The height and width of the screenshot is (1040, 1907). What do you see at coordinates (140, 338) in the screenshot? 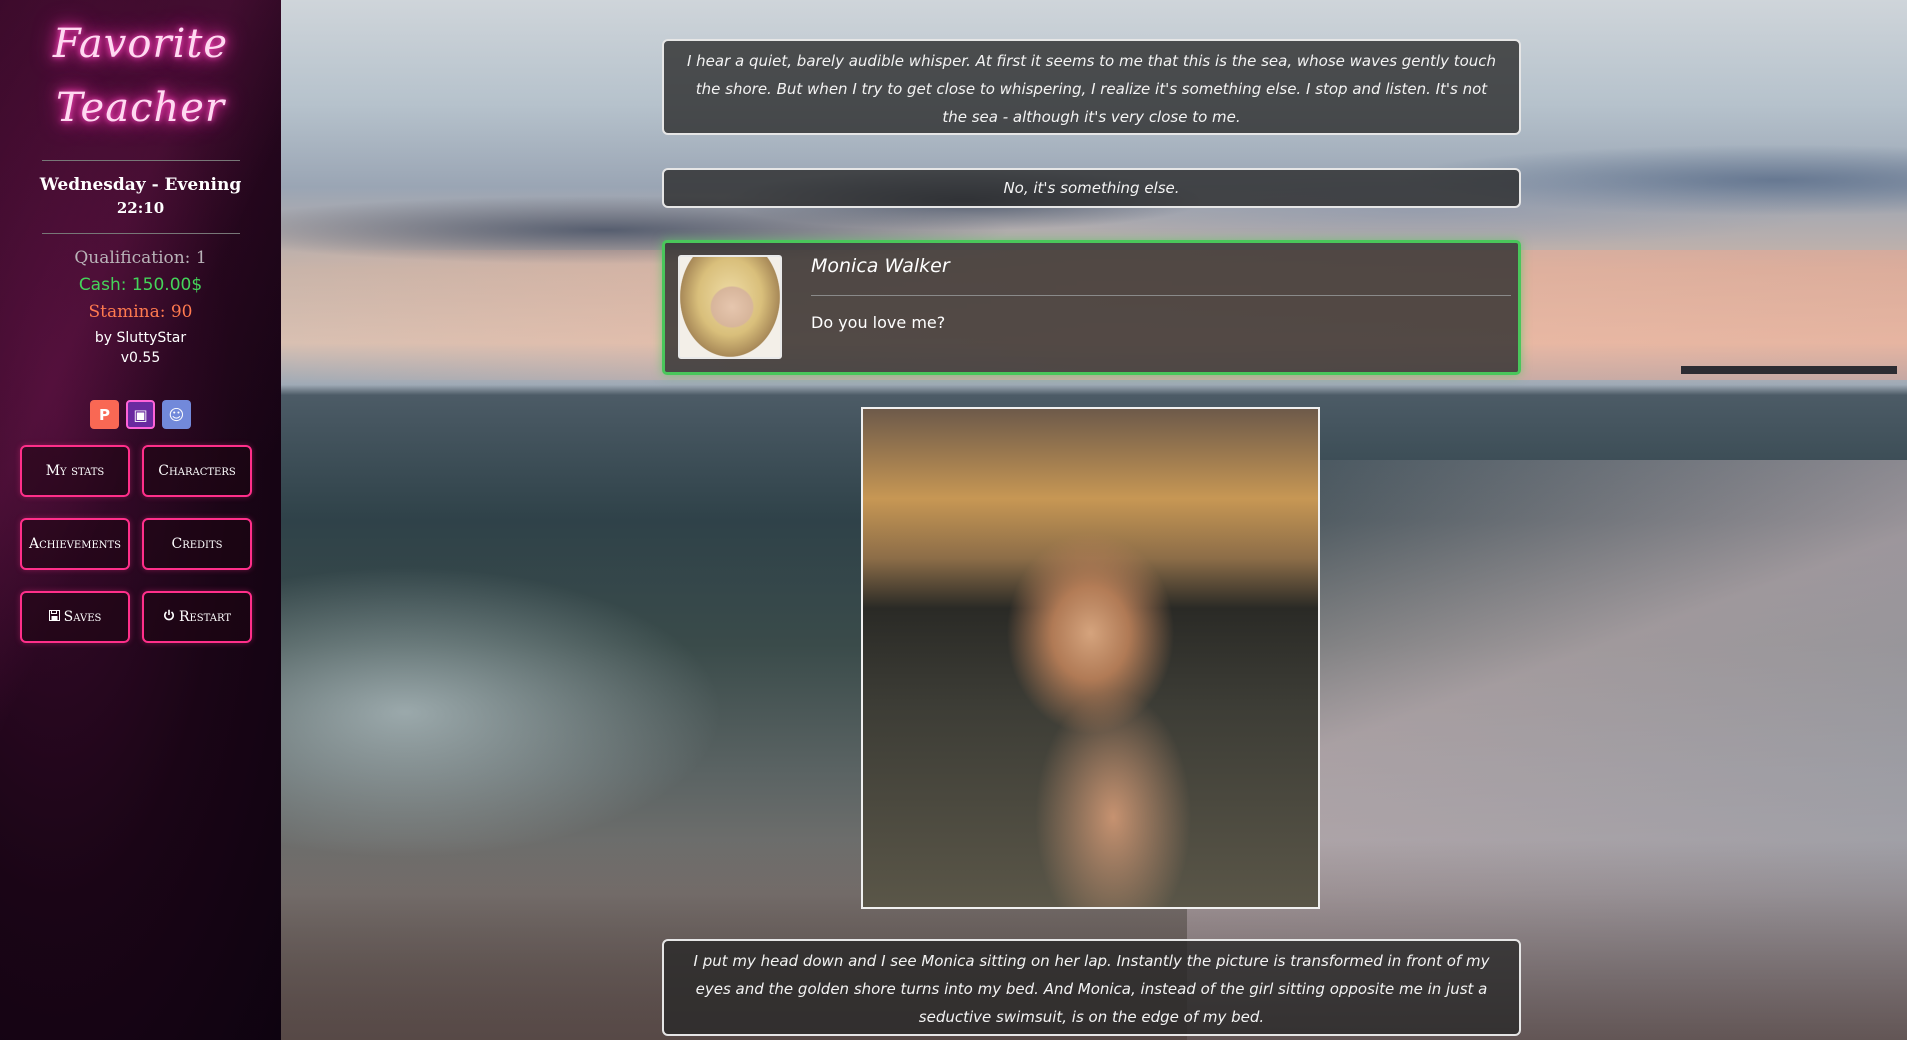
I see `author-credit: by SluttyStar` at bounding box center [140, 338].